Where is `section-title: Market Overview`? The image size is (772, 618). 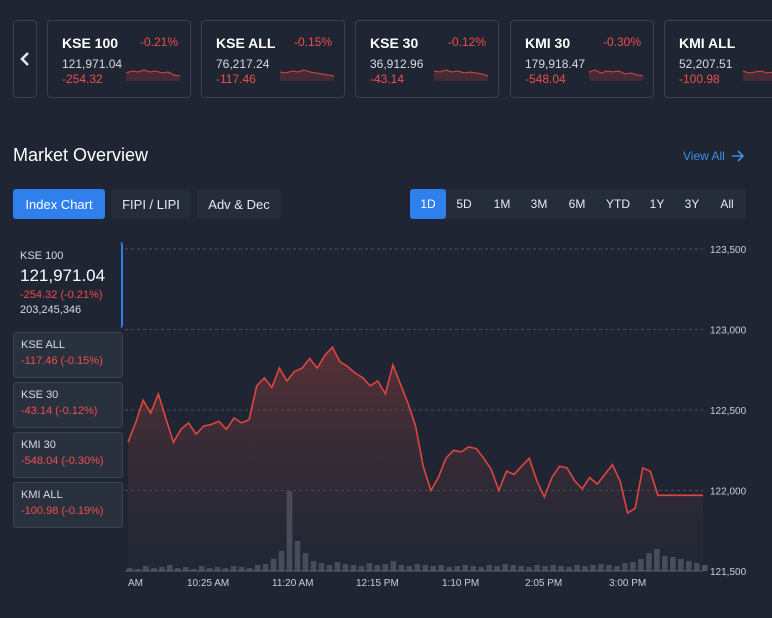 section-title: Market Overview is located at coordinates (81, 155).